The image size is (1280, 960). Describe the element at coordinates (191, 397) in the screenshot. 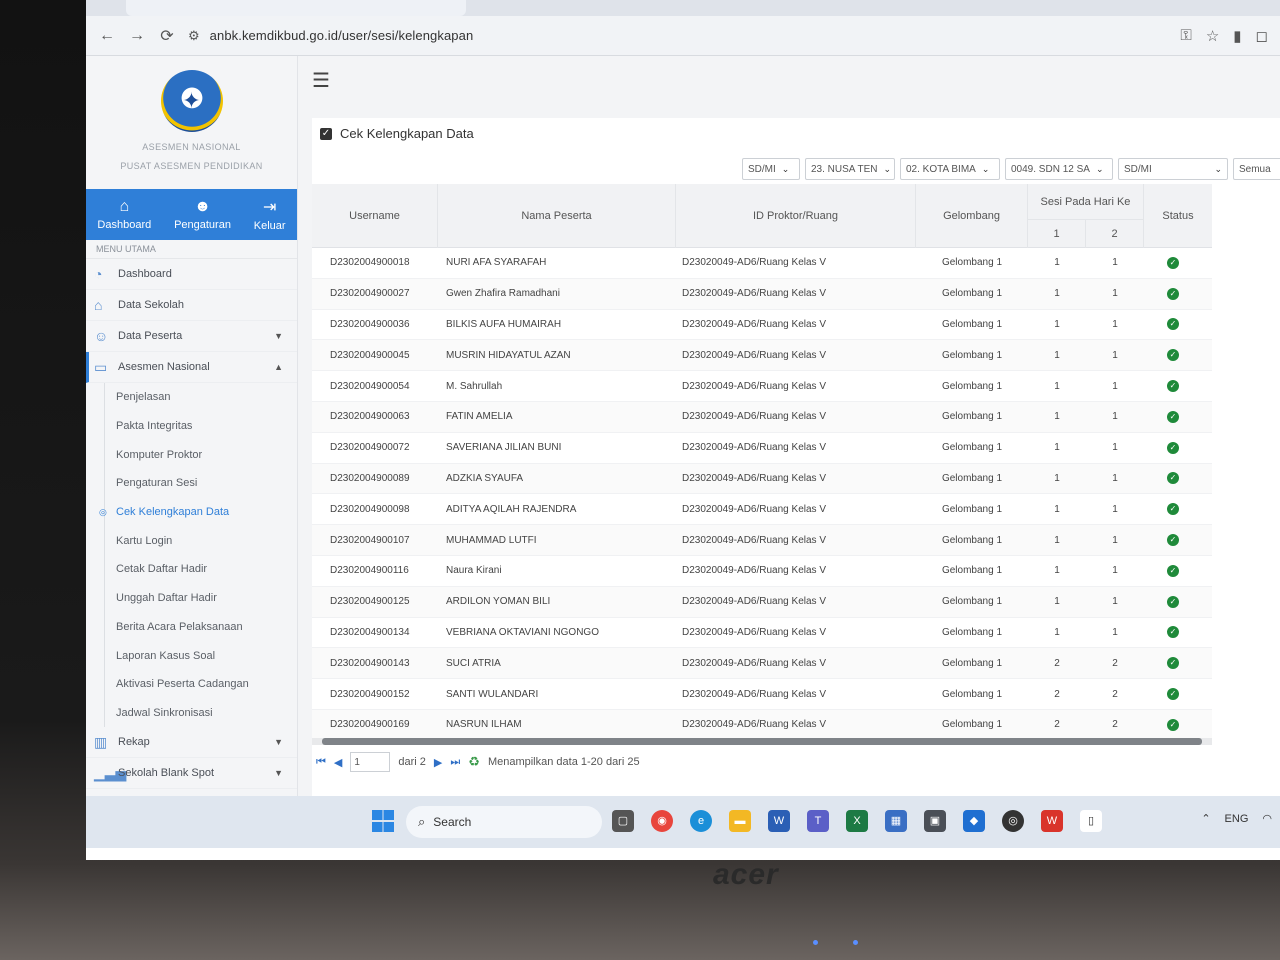

I see `submenu-penjelasan: Penjelasan` at that location.